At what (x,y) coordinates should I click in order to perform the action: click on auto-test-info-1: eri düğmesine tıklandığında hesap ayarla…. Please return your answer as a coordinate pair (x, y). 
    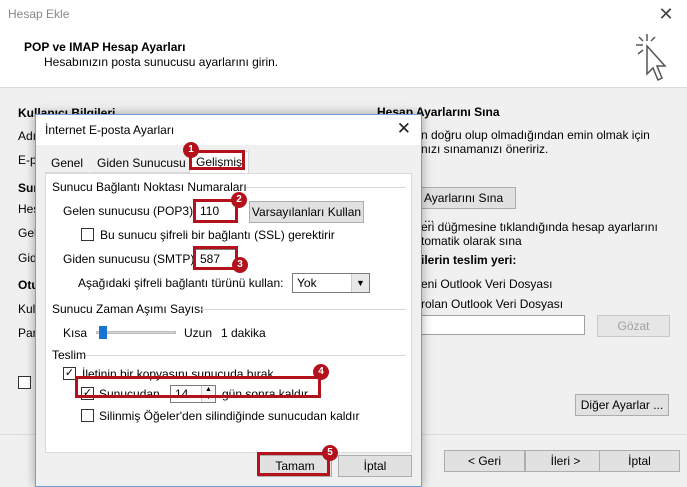
    Looking at the image, I should click on (539, 227).